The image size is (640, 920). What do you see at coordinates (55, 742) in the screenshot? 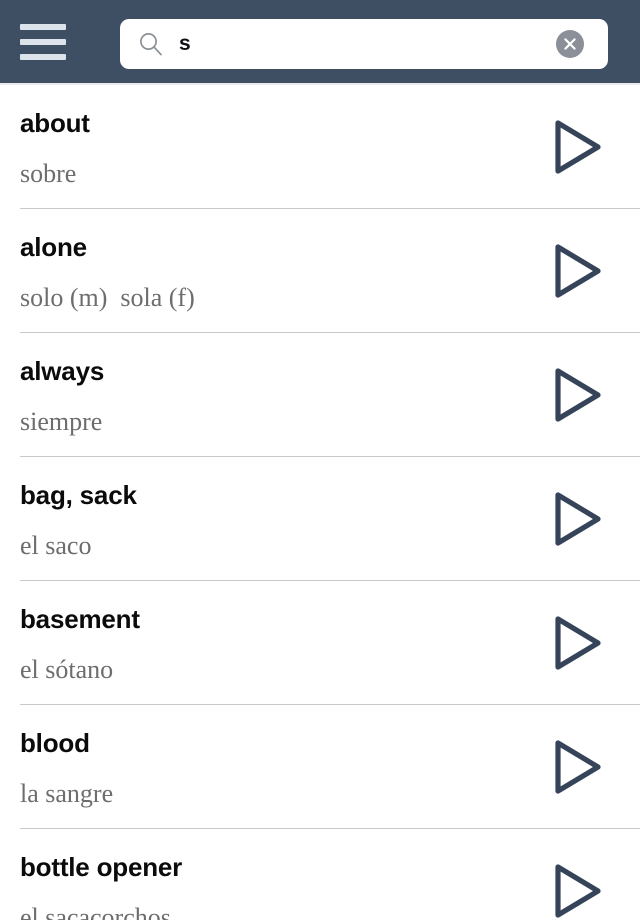
I see `entry-term: blood` at bounding box center [55, 742].